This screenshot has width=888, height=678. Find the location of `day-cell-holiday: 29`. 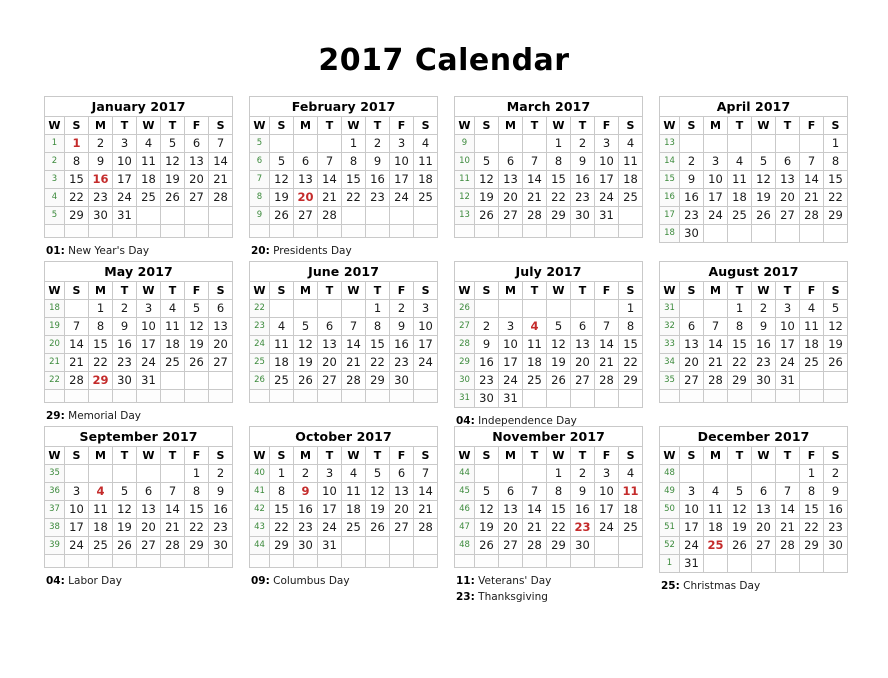

day-cell-holiday: 29 is located at coordinates (100, 380).